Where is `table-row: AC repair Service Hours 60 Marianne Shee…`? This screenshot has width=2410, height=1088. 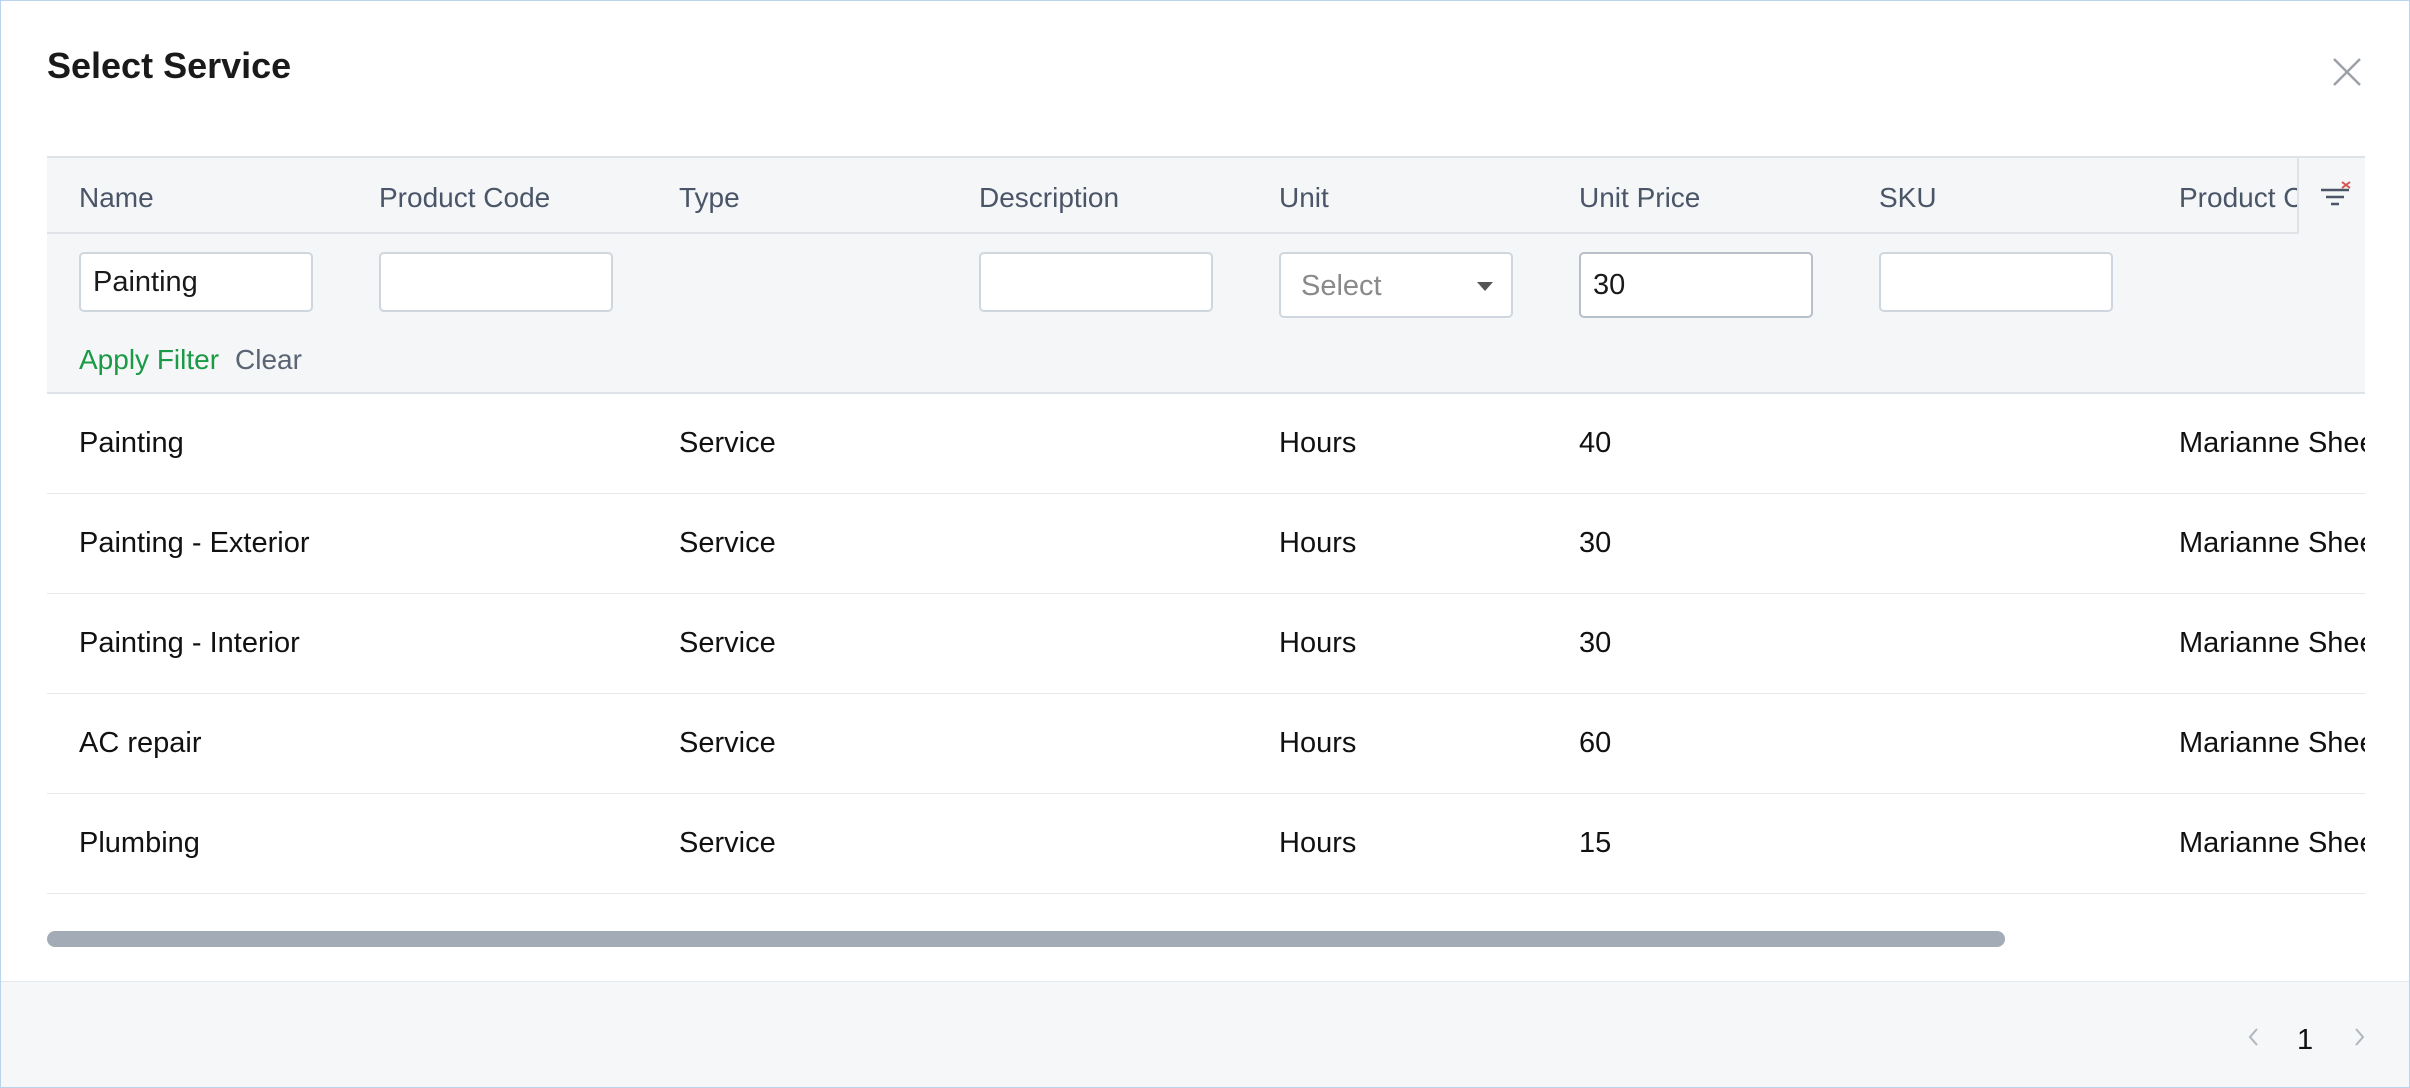
table-row: AC repair Service Hours 60 Marianne Shee… is located at coordinates (1206, 744).